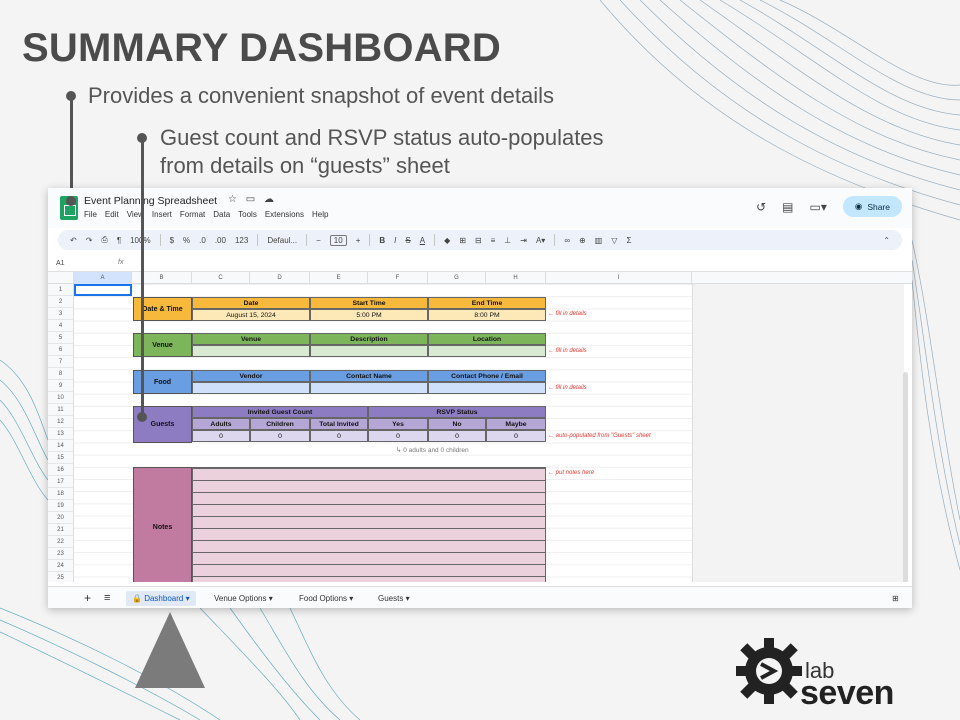 Image resolution: width=960 pixels, height=720 pixels. I want to click on explore-icon: ⊞, so click(895, 598).